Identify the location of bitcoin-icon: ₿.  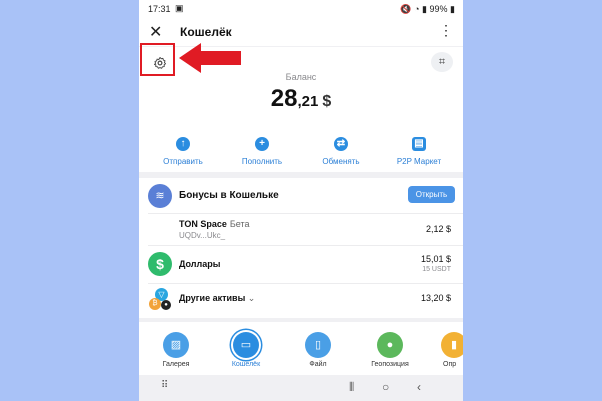
(155, 304).